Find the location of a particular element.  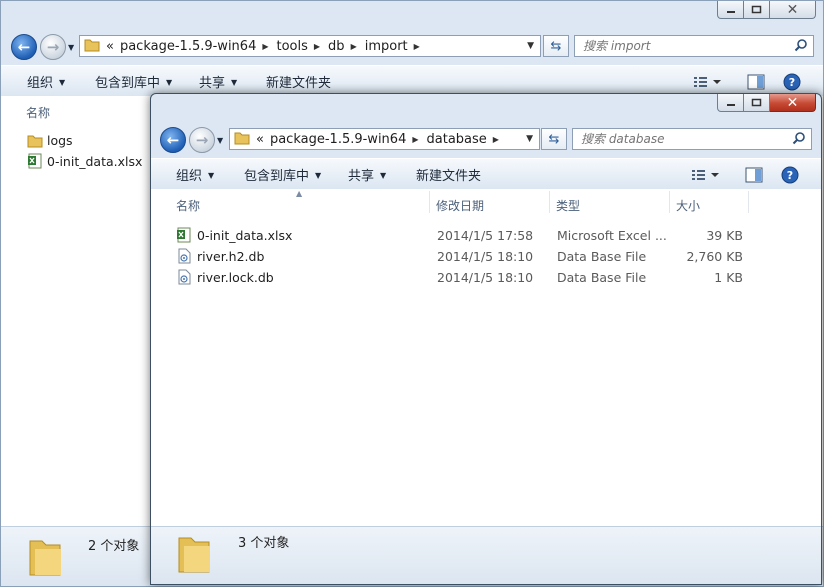

file-type: Data Base File is located at coordinates (602, 277).